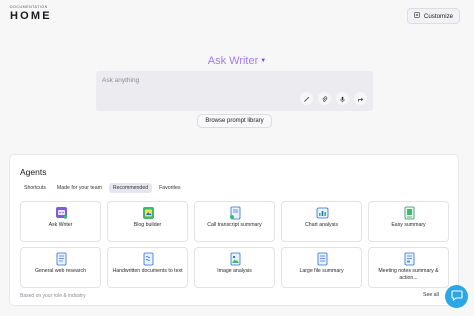 The image size is (474, 316). I want to click on agent-card-label: Chart analysis, so click(321, 225).